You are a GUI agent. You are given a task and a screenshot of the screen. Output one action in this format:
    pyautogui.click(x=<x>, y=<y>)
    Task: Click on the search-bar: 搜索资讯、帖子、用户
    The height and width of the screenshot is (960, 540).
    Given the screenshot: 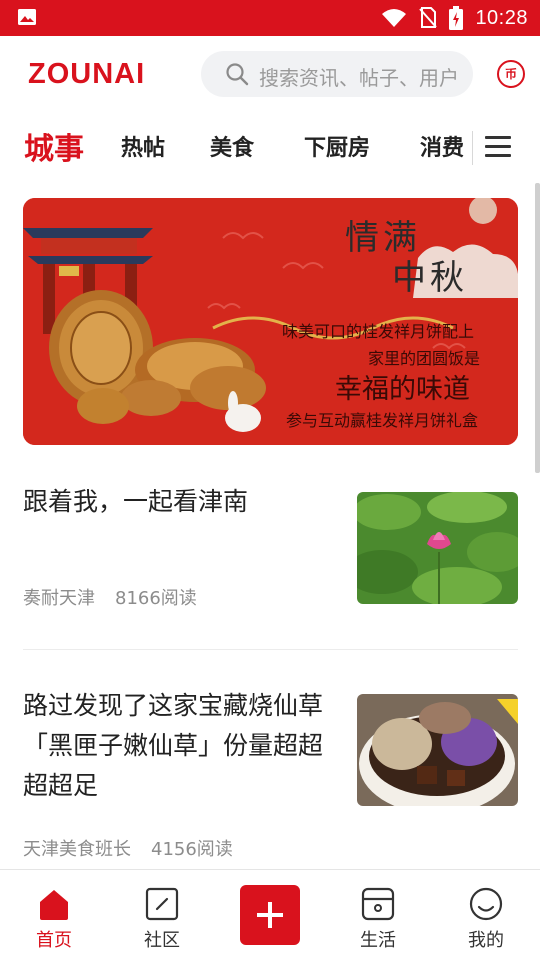 What is the action you would take?
    pyautogui.click(x=337, y=74)
    